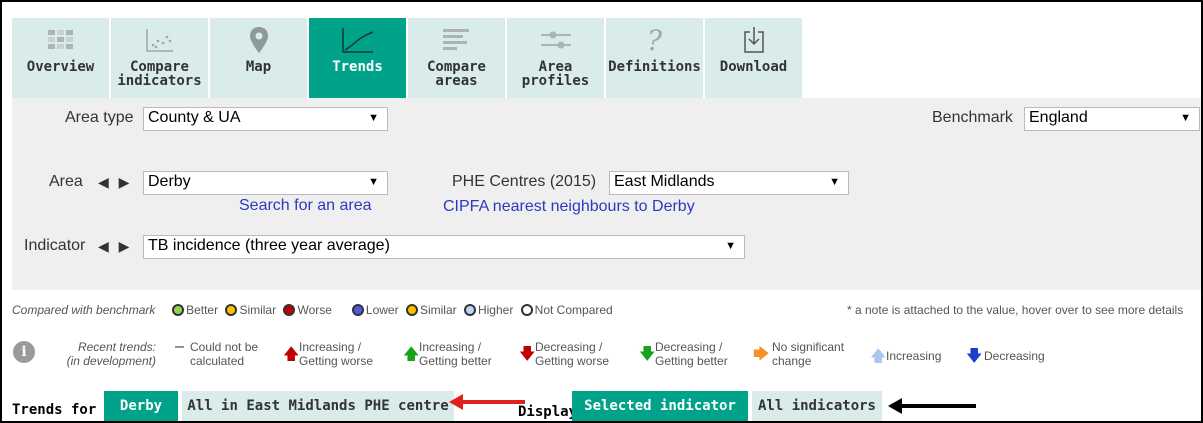 The height and width of the screenshot is (423, 1203). Describe the element at coordinates (527, 354) in the screenshot. I see `arrow-down-red-icon: 🡇` at that location.